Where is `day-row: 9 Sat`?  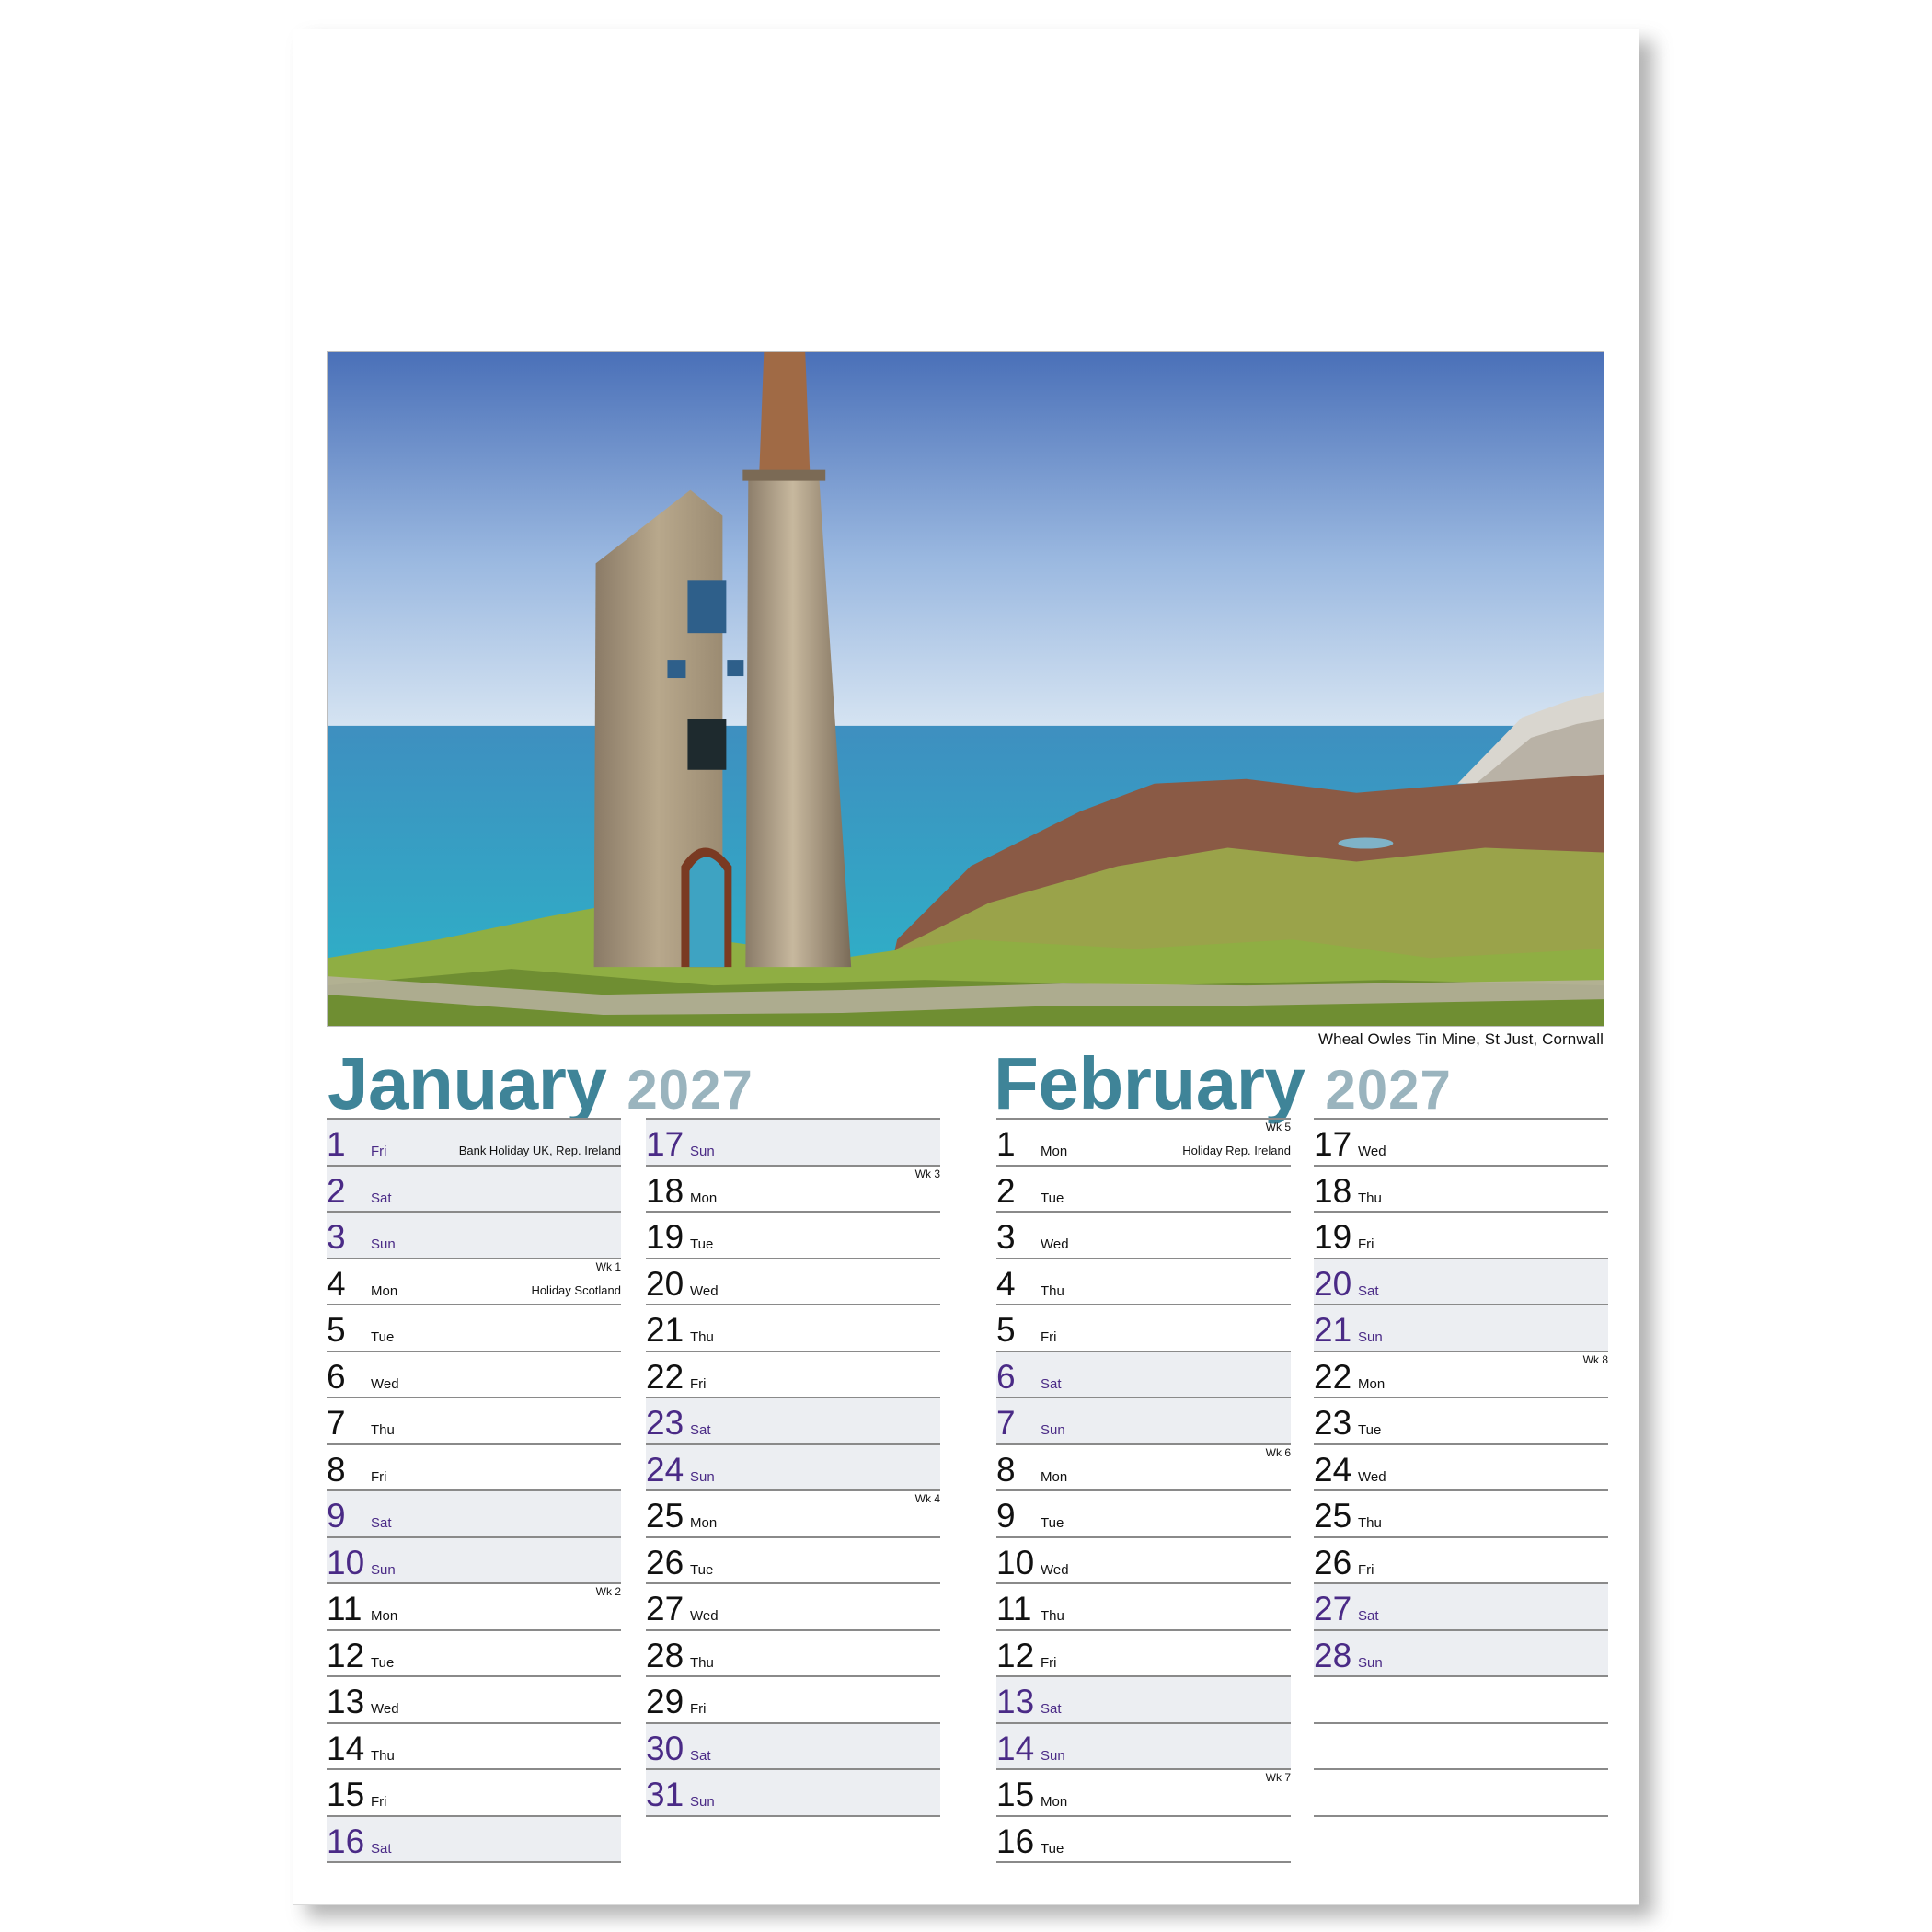 day-row: 9 Sat is located at coordinates (474, 1512).